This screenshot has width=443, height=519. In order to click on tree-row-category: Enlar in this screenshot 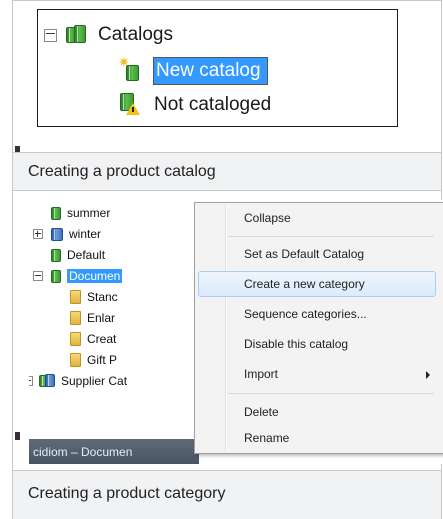, I will do `click(92, 318)`.